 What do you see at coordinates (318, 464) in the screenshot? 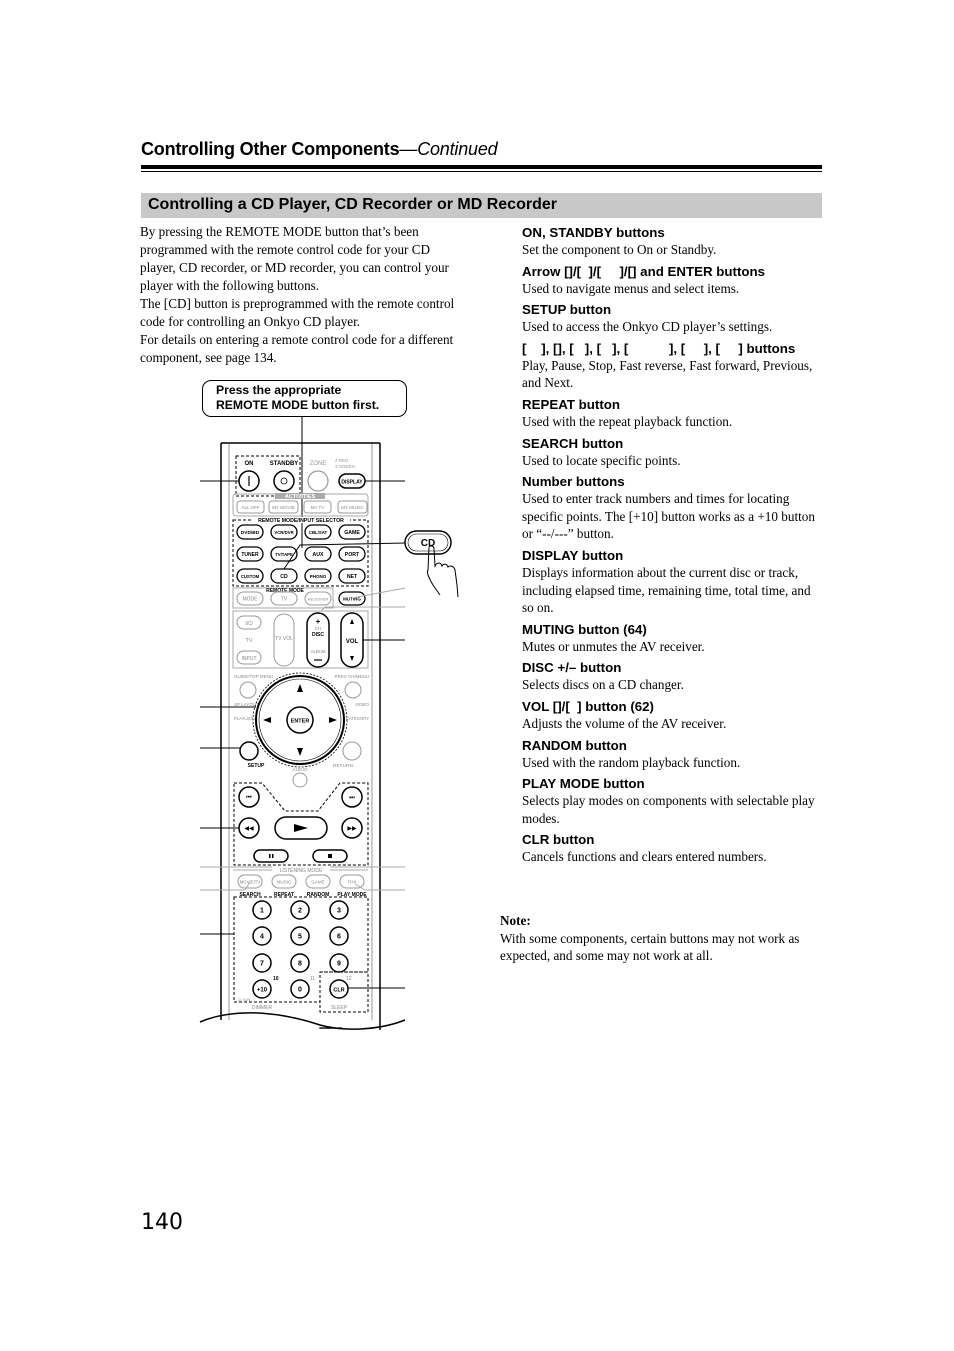
I see `zone-label: ZONE` at bounding box center [318, 464].